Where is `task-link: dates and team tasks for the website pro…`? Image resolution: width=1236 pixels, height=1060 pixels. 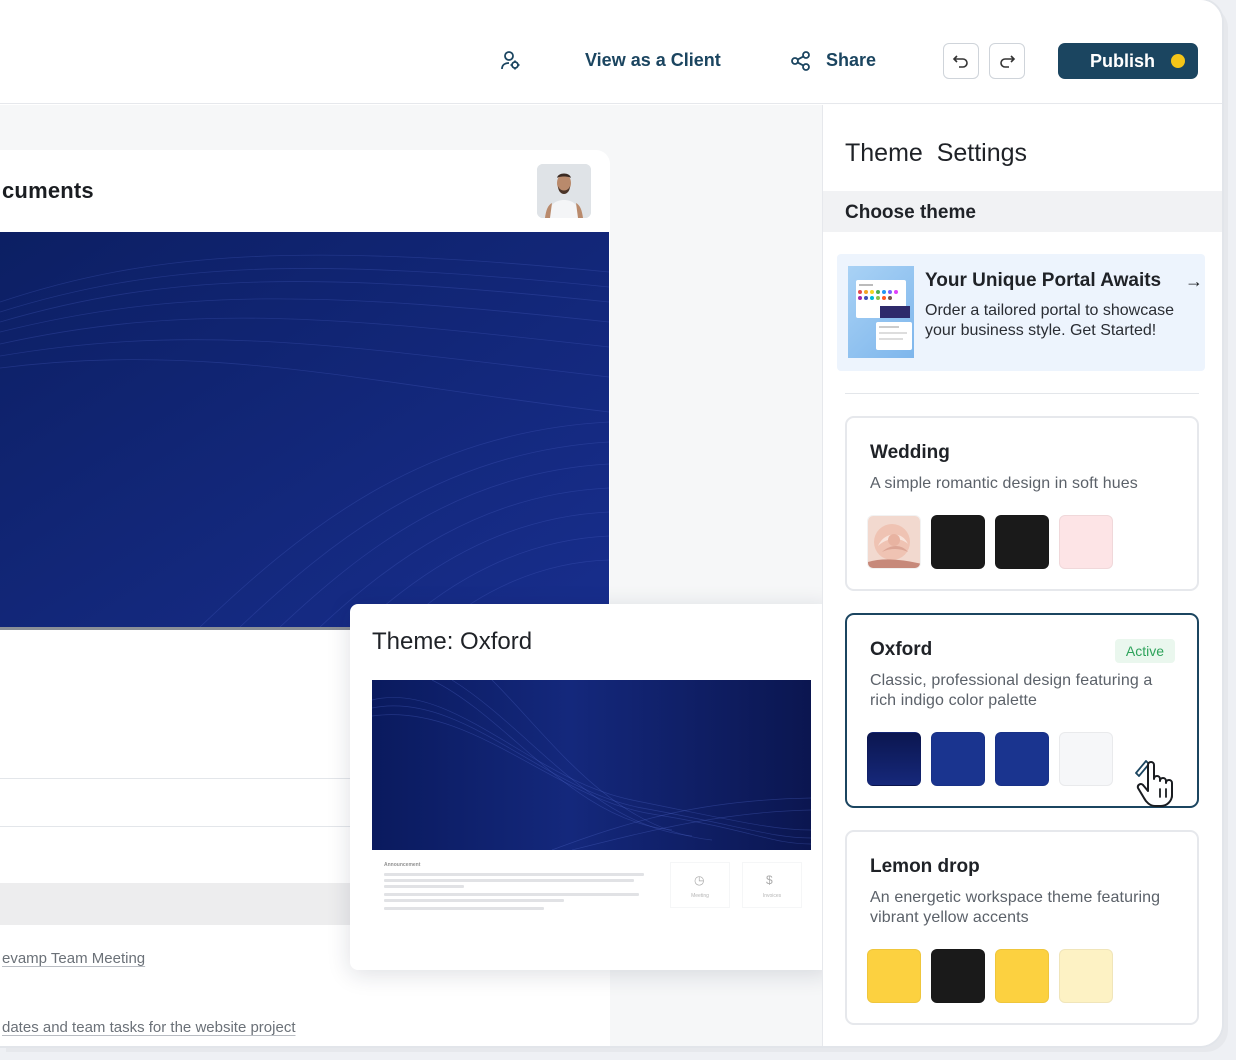
task-link: dates and team tasks for the website pro… is located at coordinates (149, 1027).